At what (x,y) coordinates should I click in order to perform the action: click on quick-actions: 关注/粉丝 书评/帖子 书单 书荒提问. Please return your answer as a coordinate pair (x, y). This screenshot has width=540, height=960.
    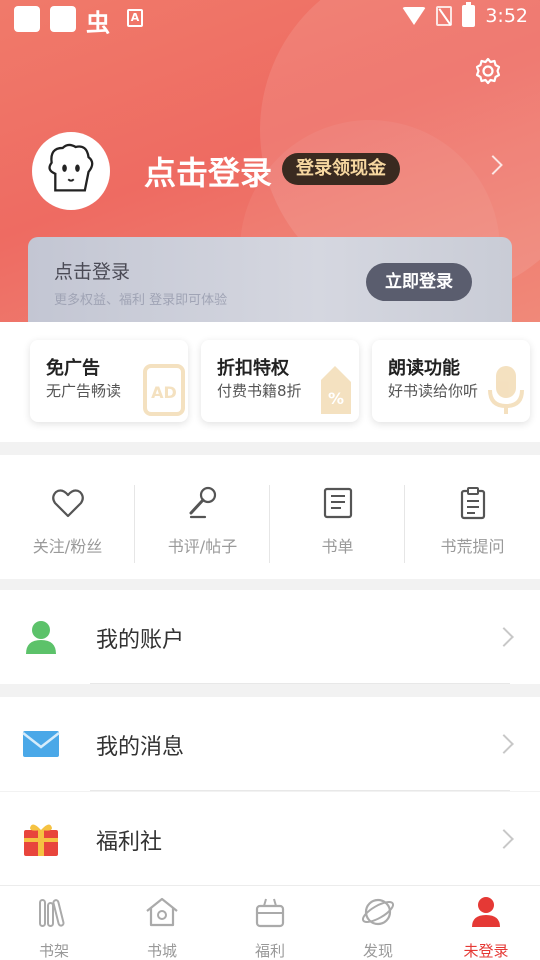
    Looking at the image, I should click on (270, 517).